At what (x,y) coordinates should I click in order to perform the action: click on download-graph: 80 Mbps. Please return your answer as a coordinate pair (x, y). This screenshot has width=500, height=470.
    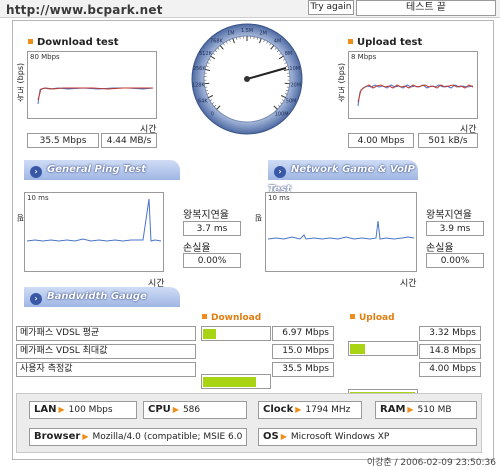
    Looking at the image, I should click on (92, 85).